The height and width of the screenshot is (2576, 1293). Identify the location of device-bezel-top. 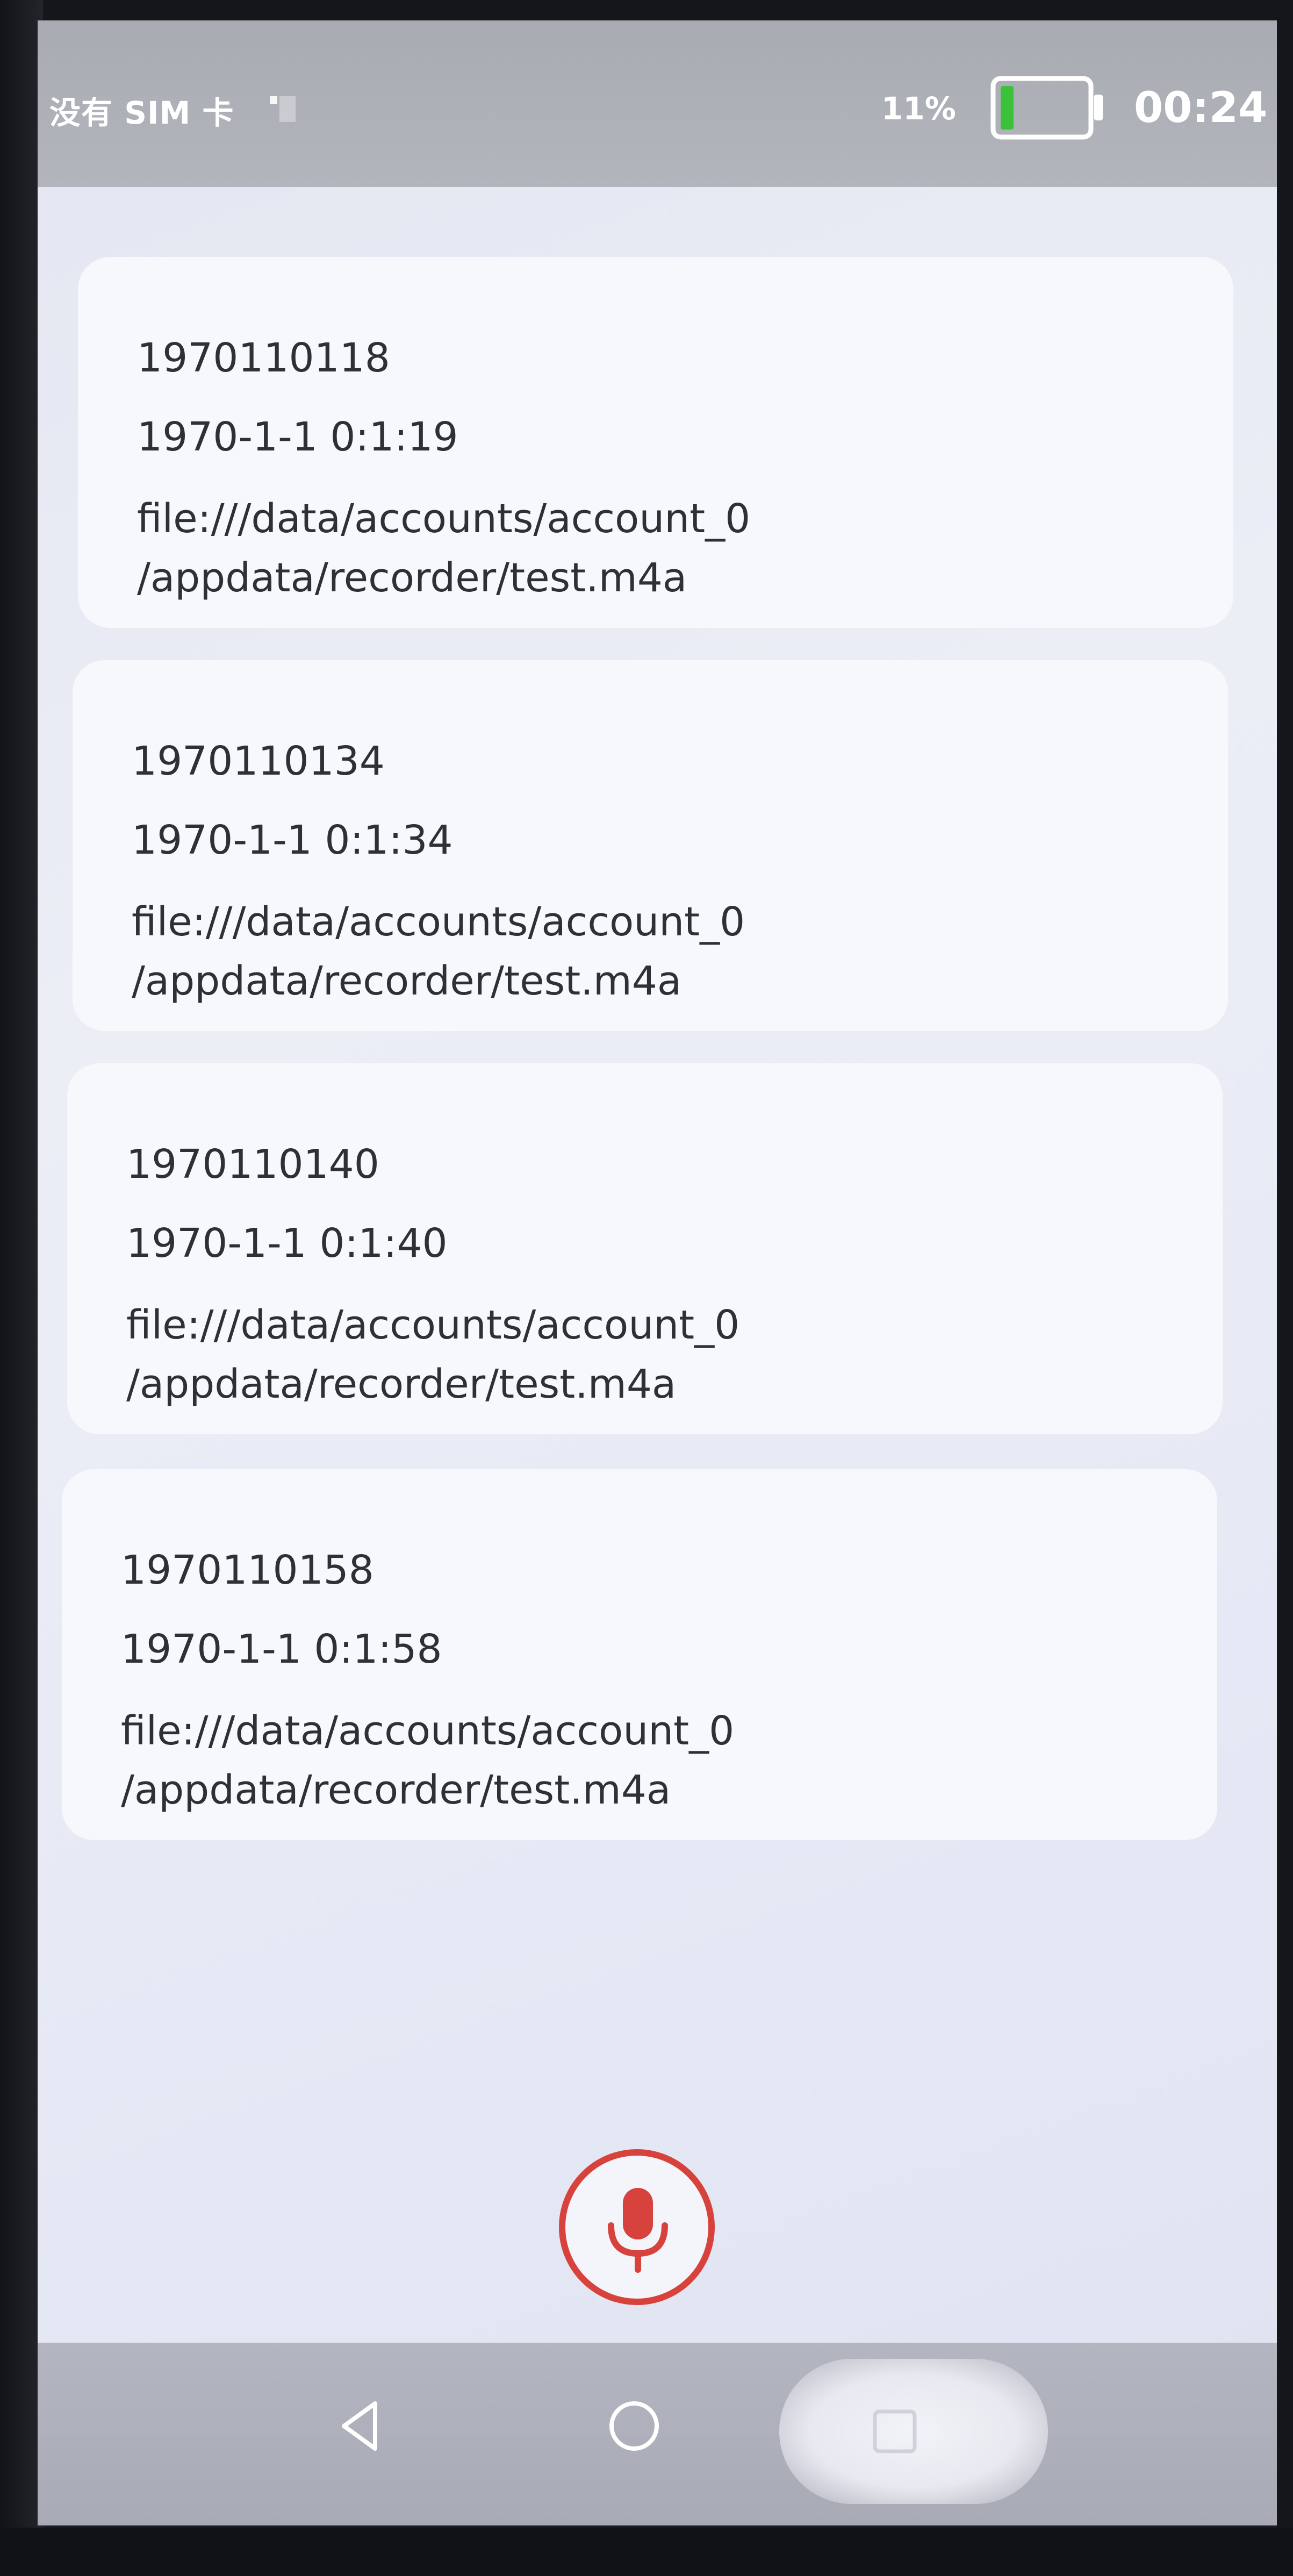
(646, 10).